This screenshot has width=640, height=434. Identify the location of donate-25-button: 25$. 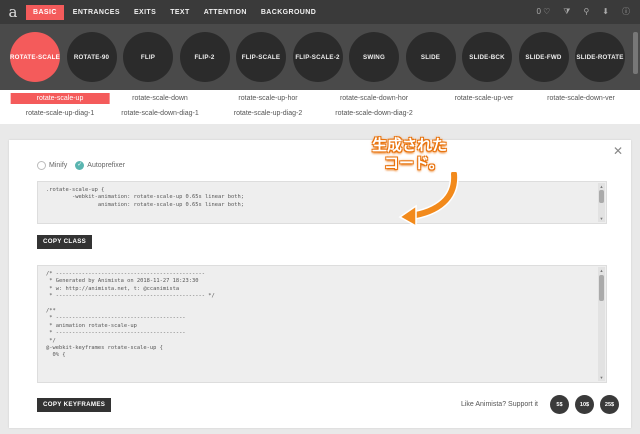
(609, 404).